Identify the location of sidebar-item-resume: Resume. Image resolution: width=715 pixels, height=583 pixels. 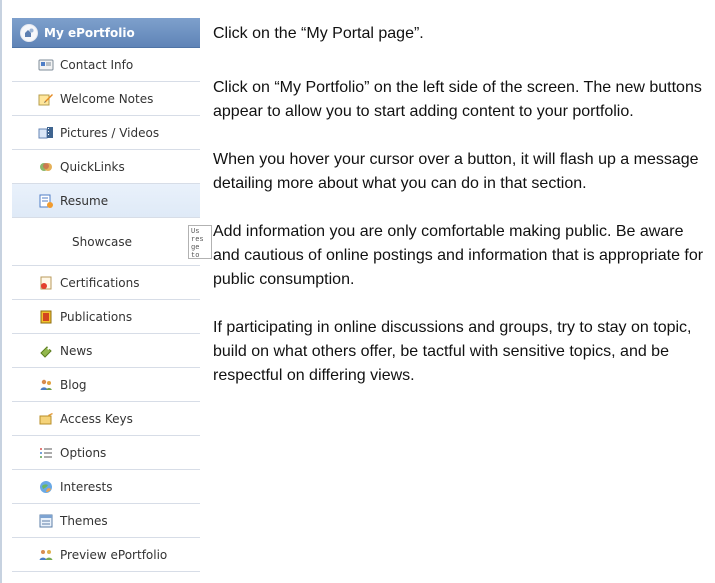
(106, 201).